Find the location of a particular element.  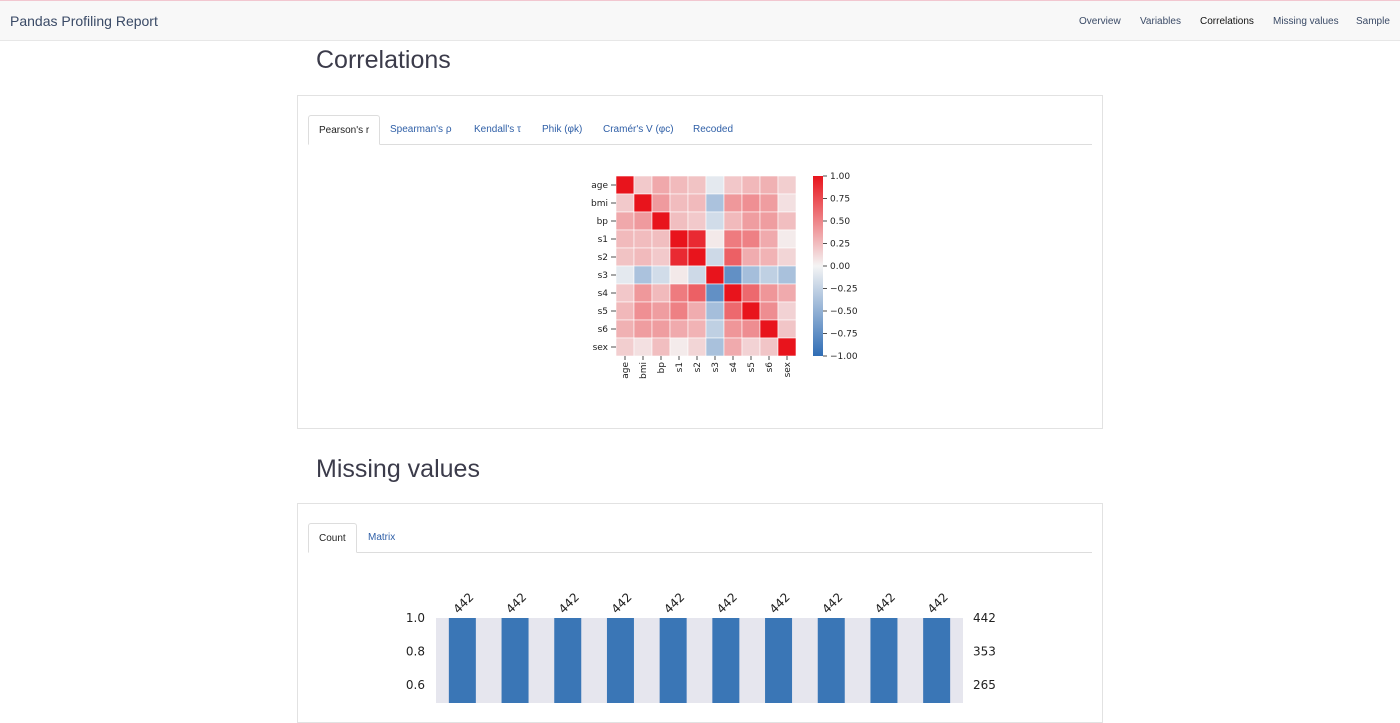

tab-cramers-v: Cramér's V (φc) is located at coordinates (638, 129).